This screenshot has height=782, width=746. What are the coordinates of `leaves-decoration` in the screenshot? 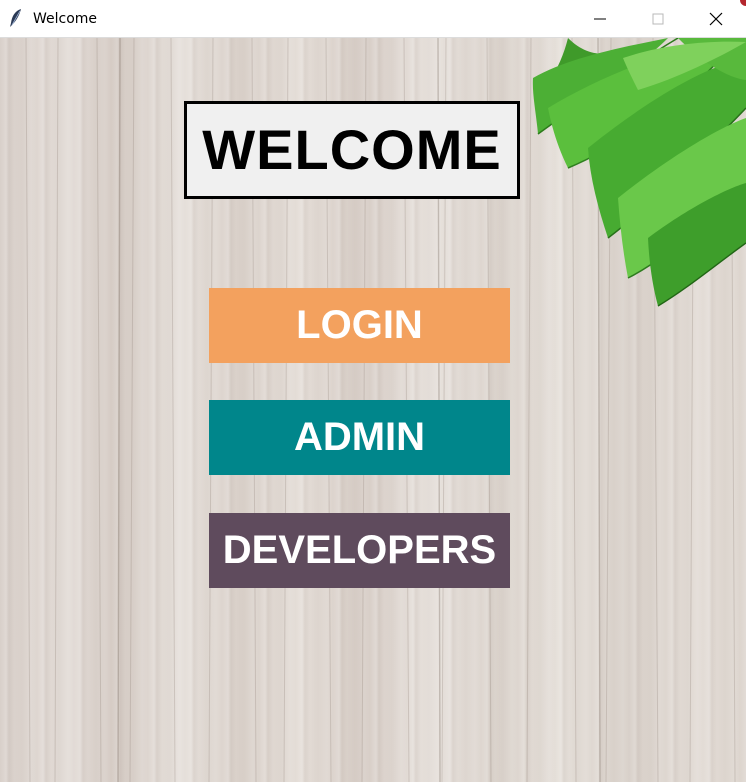 It's located at (639, 172).